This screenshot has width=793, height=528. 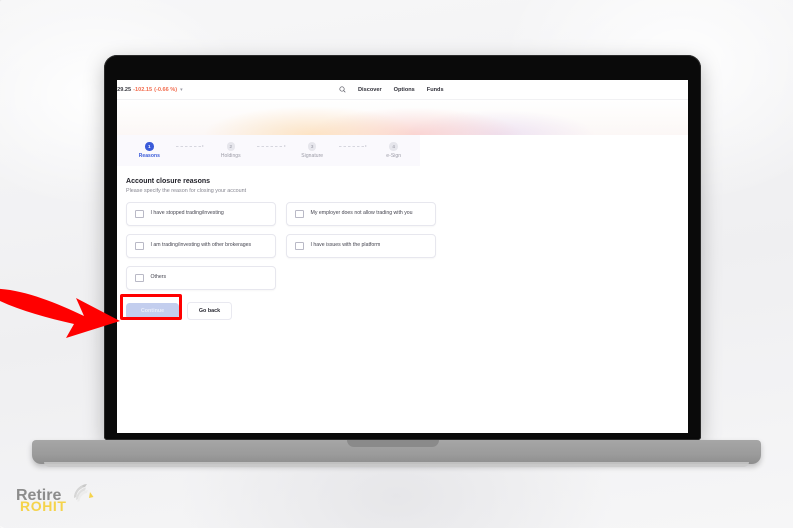 I want to click on step-holdings: 2 Holdings, so click(x=230, y=150).